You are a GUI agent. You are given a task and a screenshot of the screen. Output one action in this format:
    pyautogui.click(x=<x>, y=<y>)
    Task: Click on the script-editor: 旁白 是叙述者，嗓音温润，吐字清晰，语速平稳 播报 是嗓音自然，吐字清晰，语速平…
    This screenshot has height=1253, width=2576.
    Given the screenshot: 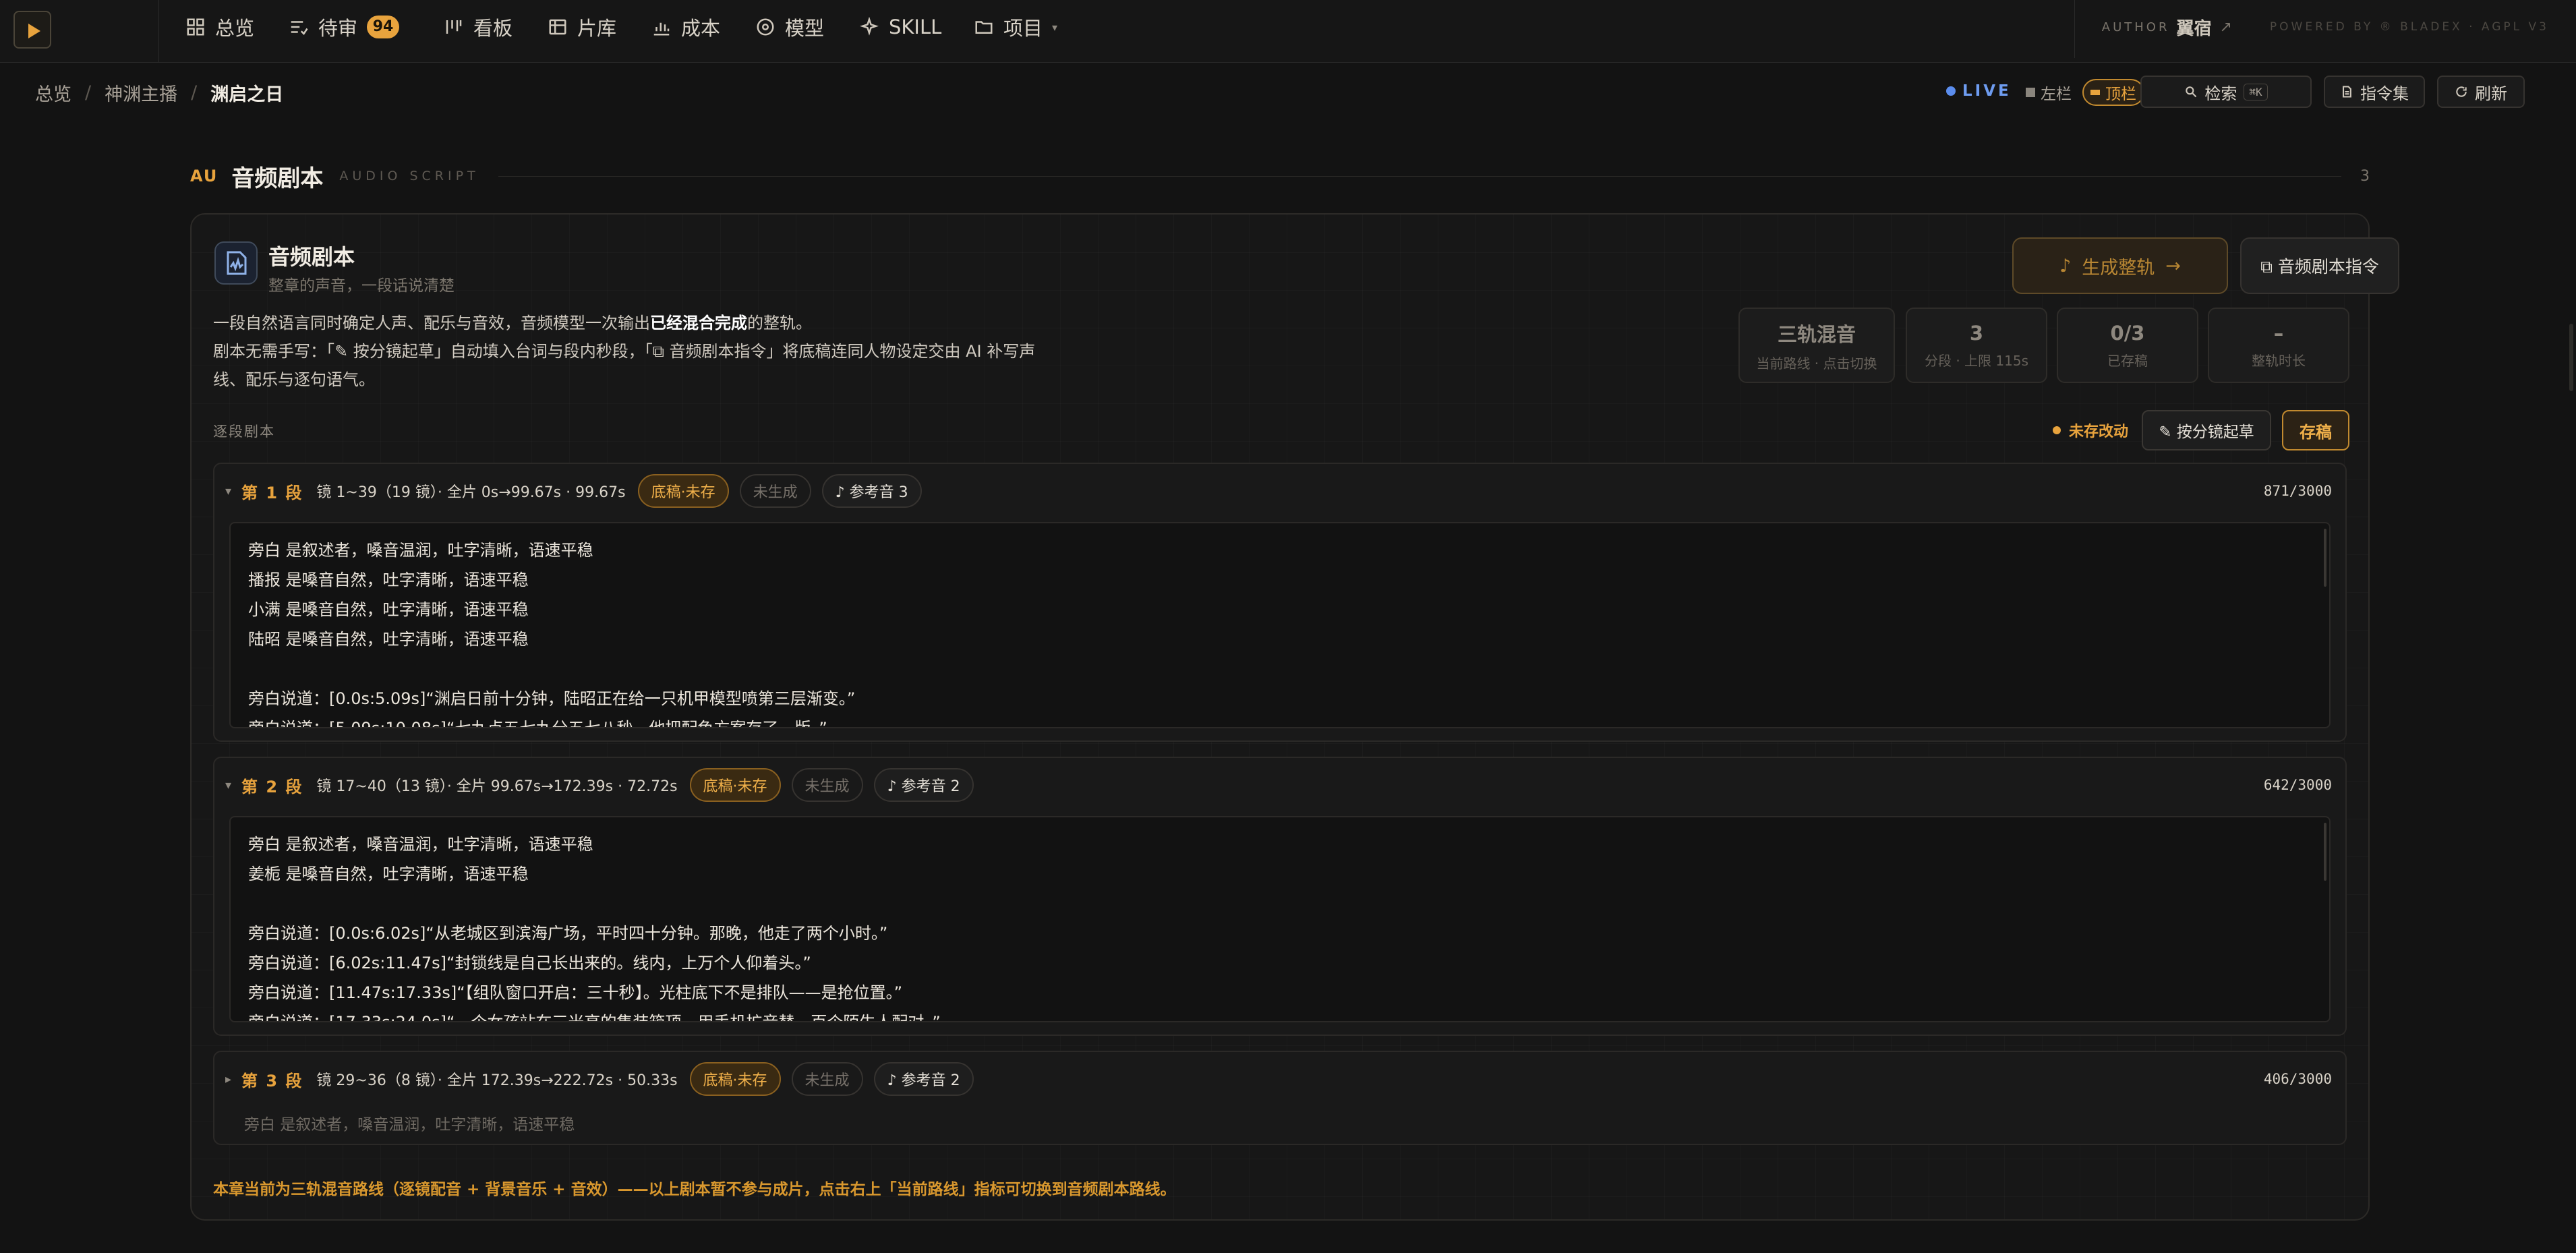 What is the action you would take?
    pyautogui.click(x=1280, y=625)
    